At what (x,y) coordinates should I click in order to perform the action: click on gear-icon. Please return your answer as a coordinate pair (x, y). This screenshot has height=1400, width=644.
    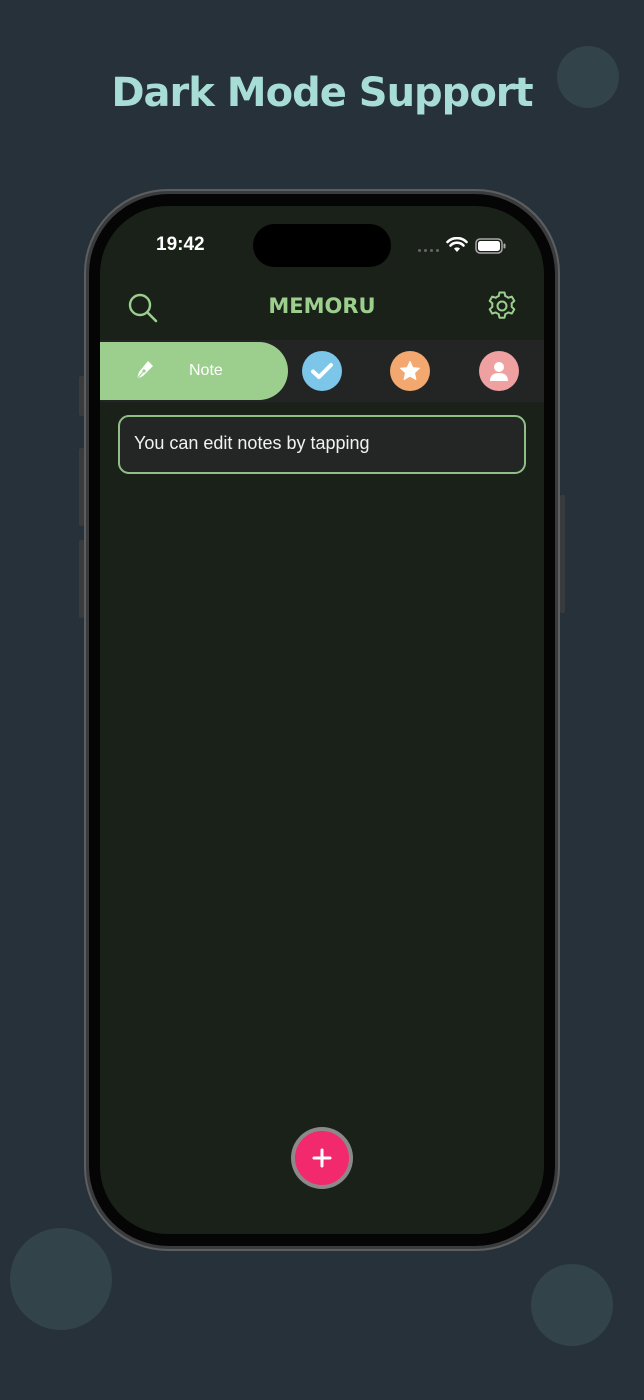
    Looking at the image, I should click on (502, 306).